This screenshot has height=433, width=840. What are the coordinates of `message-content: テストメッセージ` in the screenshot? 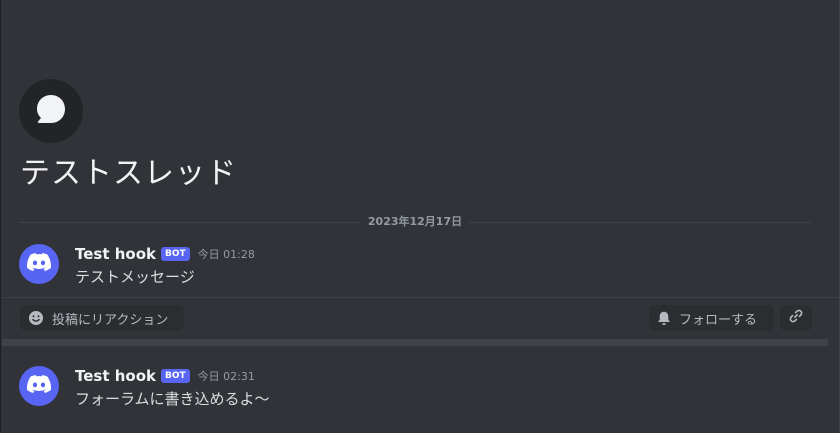 It's located at (135, 277).